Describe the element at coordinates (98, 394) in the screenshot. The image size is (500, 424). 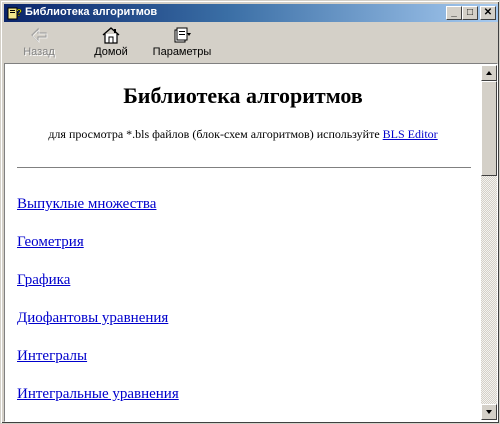
I see `category-link: Интегральные уравнения` at that location.